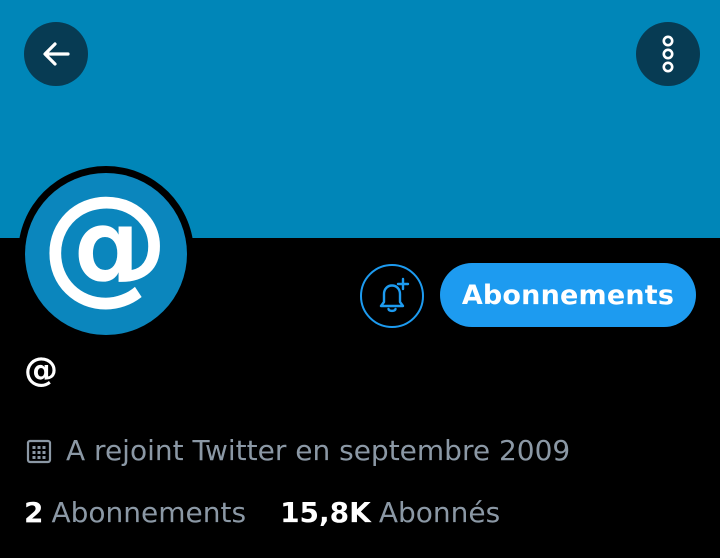 The width and height of the screenshot is (720, 558). Describe the element at coordinates (34, 512) in the screenshot. I see `following-count: 2` at that location.